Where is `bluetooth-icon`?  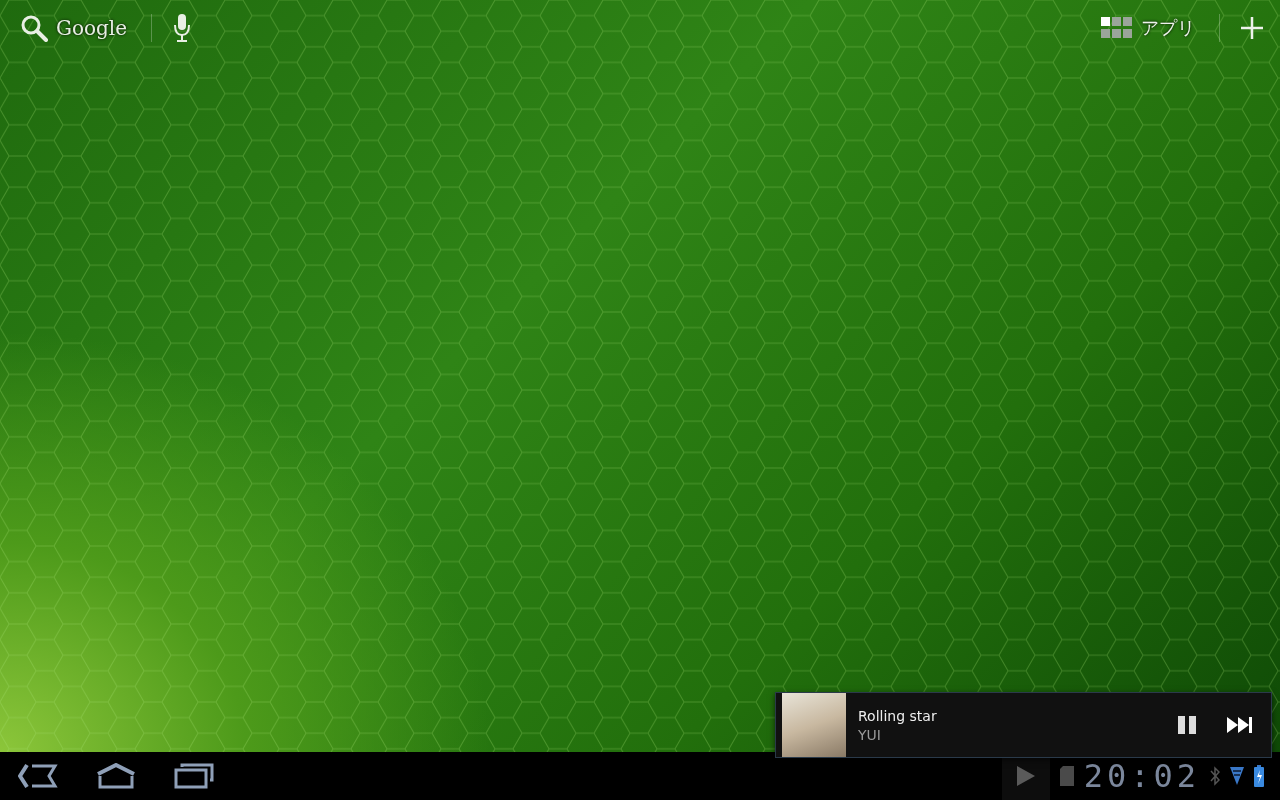
bluetooth-icon is located at coordinates (1215, 776).